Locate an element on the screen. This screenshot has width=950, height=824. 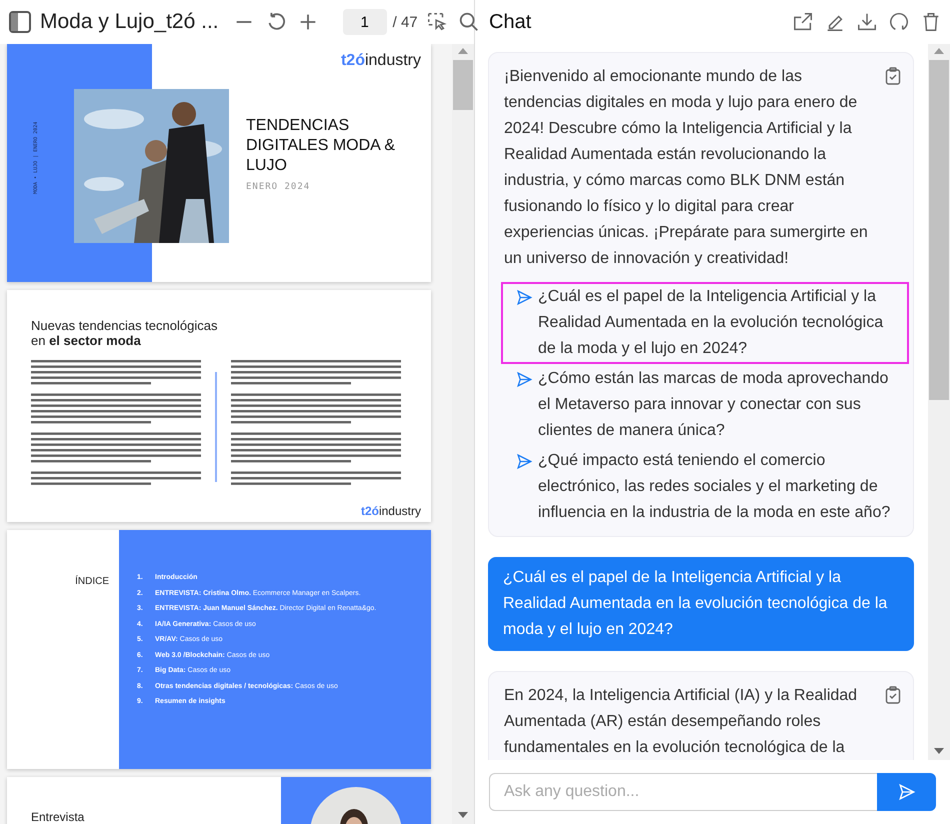
send-button is located at coordinates (906, 792).